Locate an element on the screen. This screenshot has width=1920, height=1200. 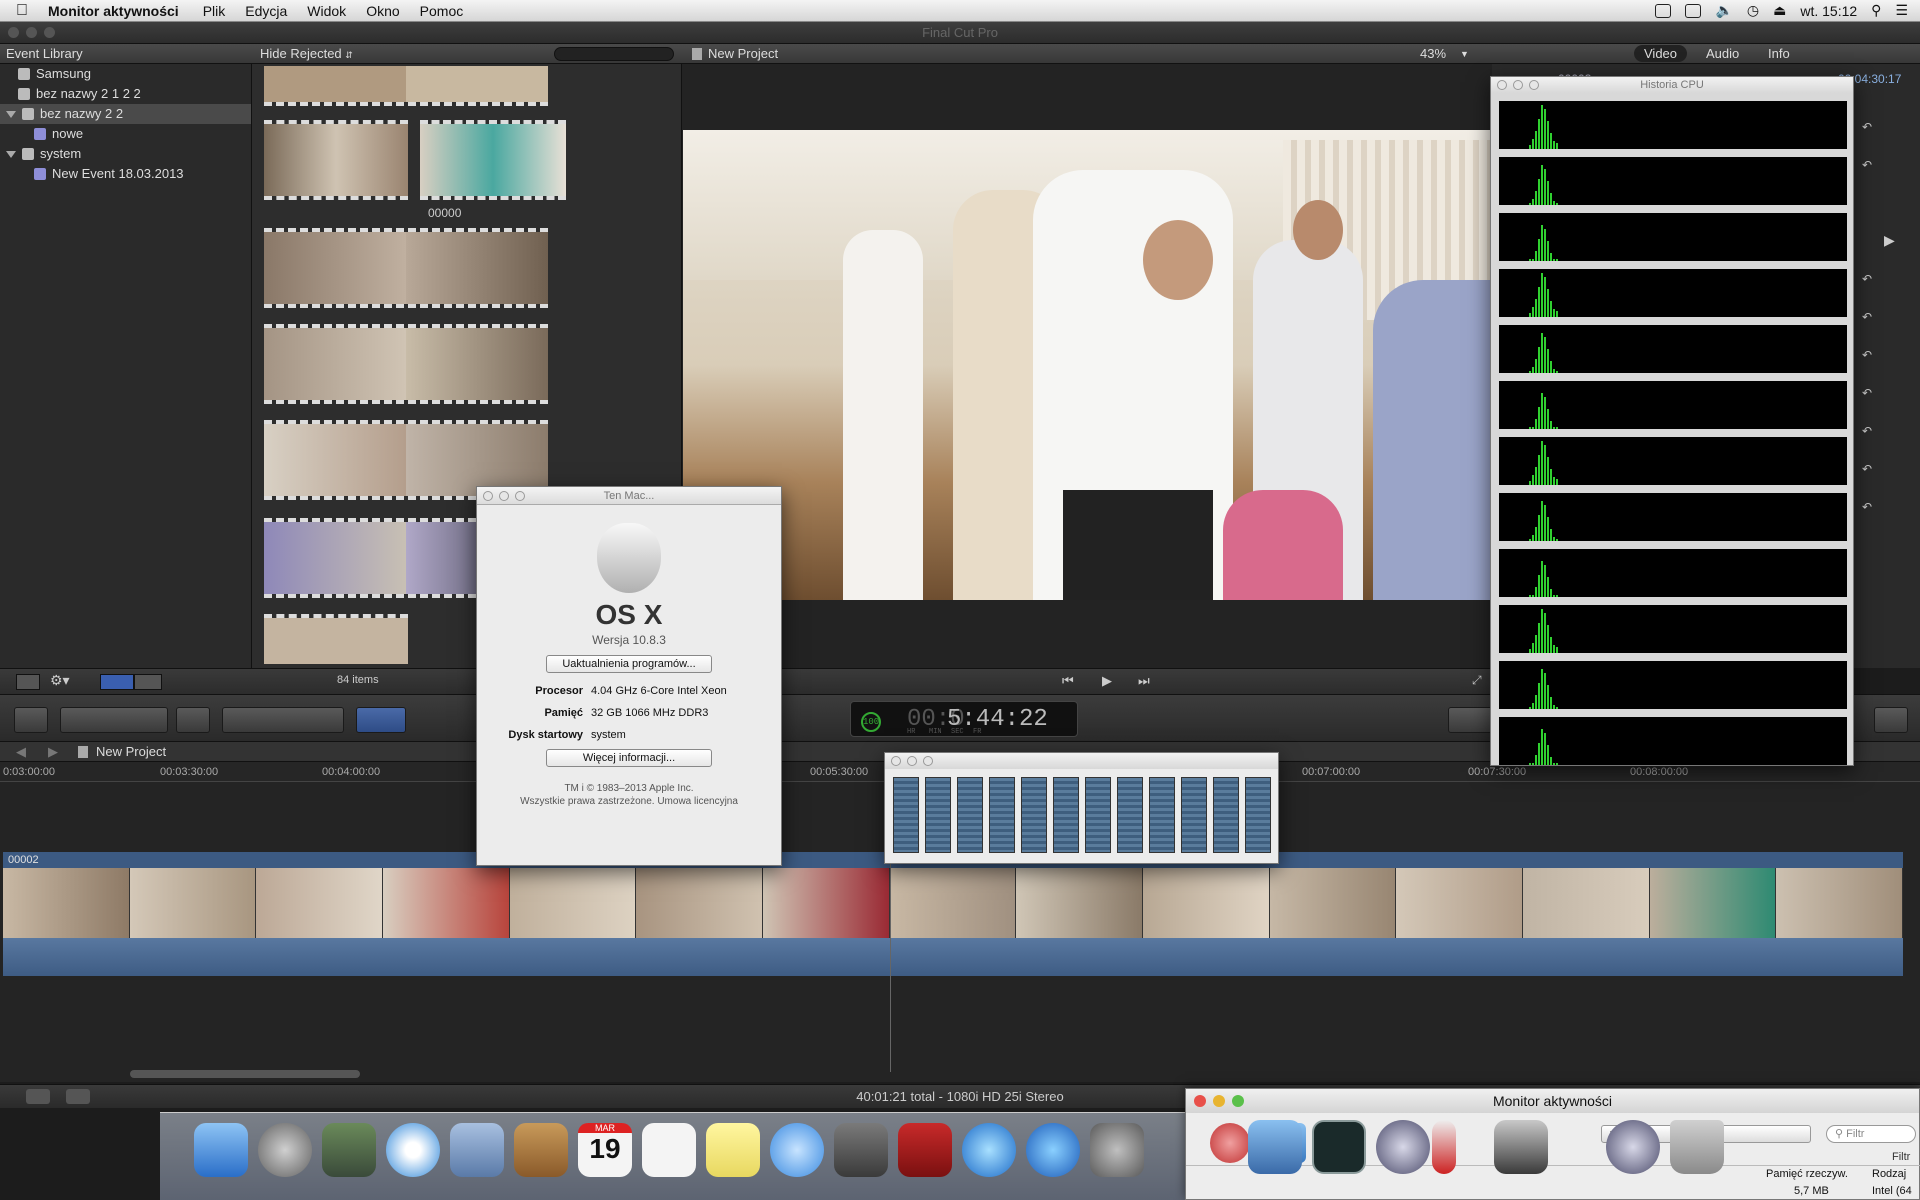
list-view-button is located at coordinates (148, 682).